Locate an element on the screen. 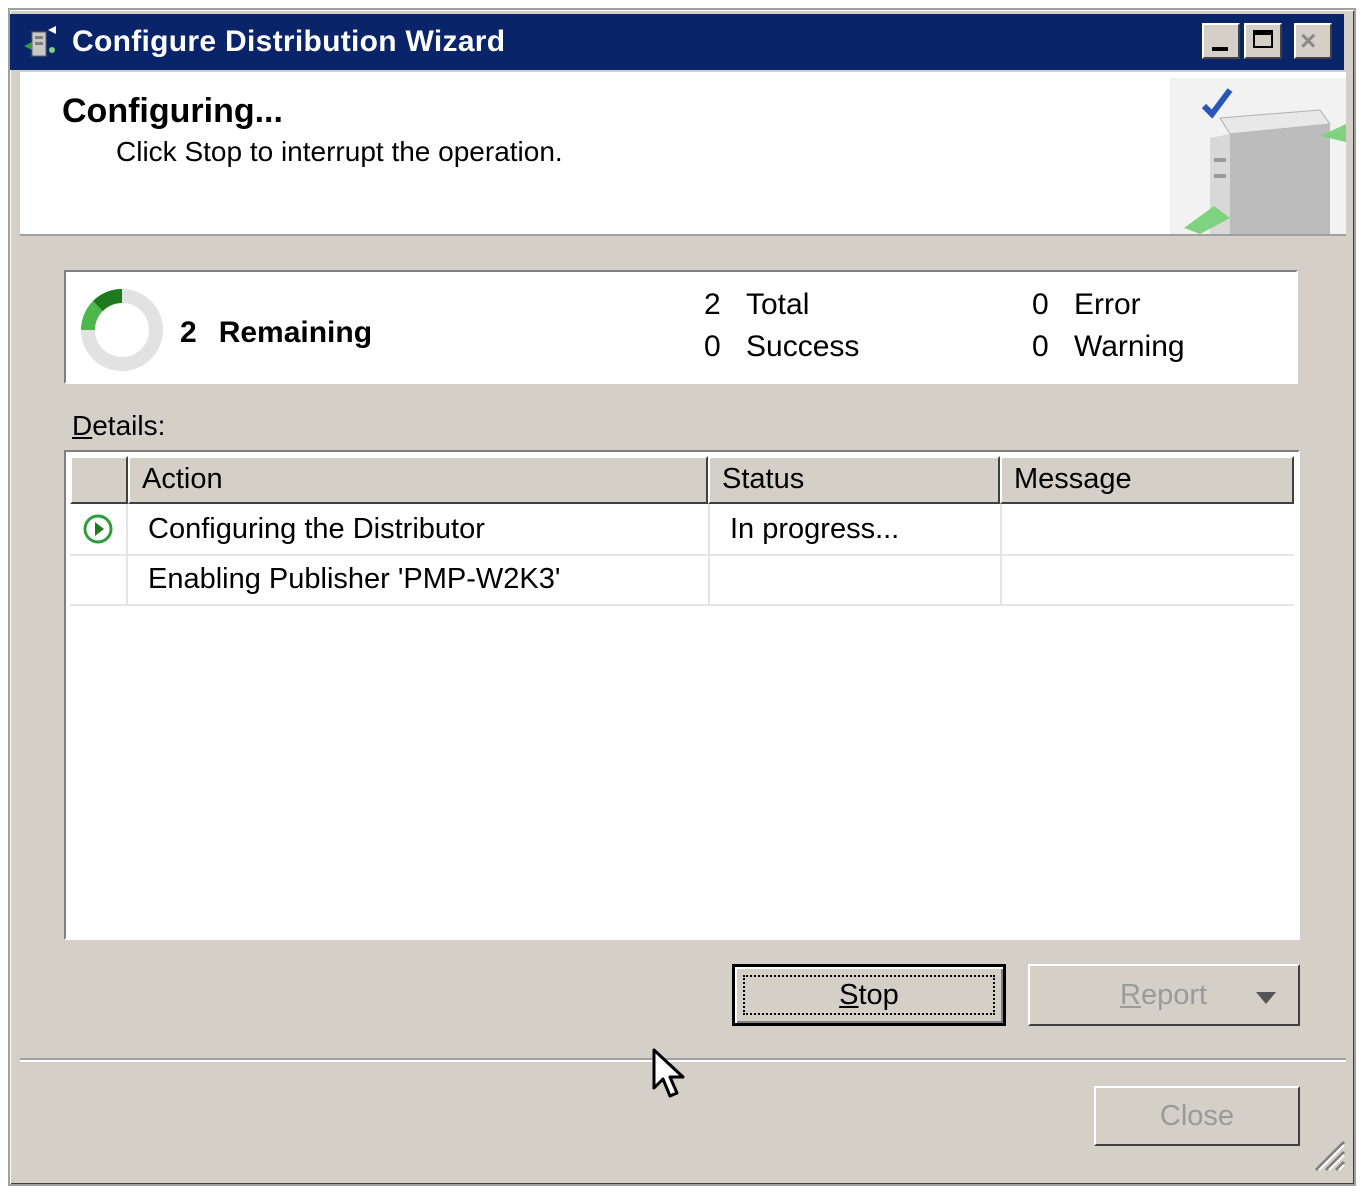 This screenshot has width=1366, height=1194. total-stat: 2 Total is located at coordinates (756, 305).